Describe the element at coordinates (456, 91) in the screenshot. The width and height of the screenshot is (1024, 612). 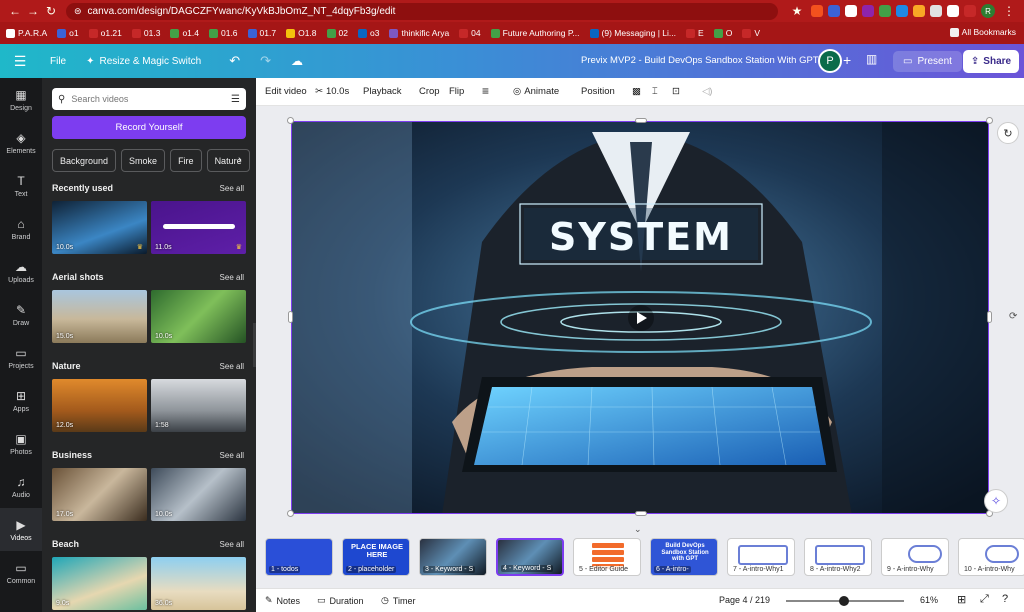
I see `flip-button: Flip` at that location.